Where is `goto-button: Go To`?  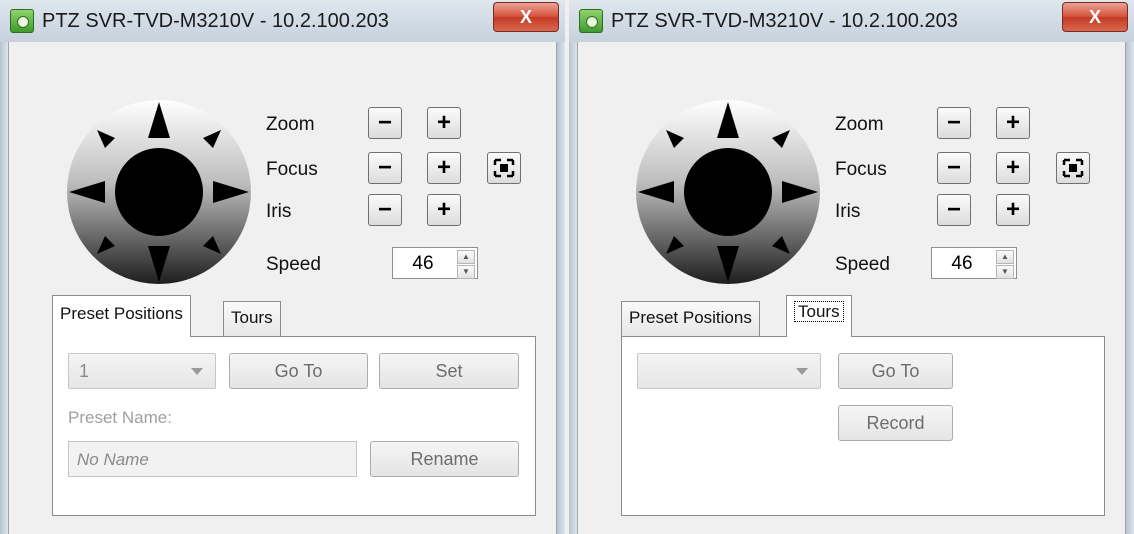
goto-button: Go To is located at coordinates (298, 371).